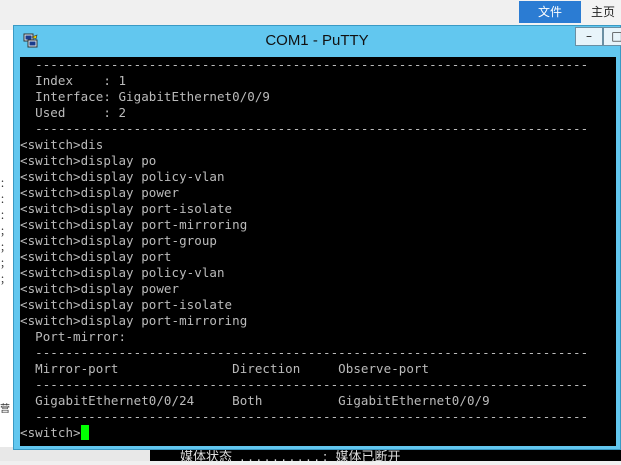  I want to click on terminal-line: <switch>display po, so click(88, 160).